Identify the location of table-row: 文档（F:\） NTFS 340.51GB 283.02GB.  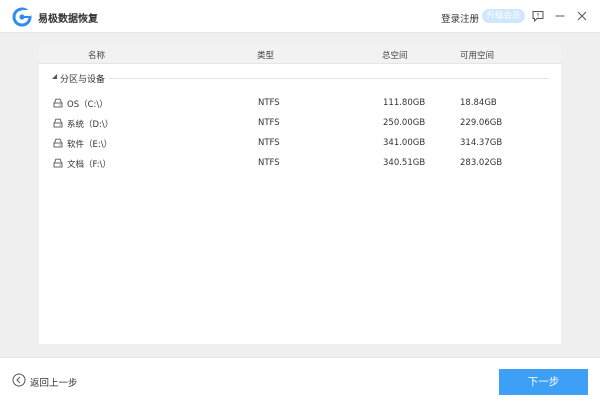
(300, 163).